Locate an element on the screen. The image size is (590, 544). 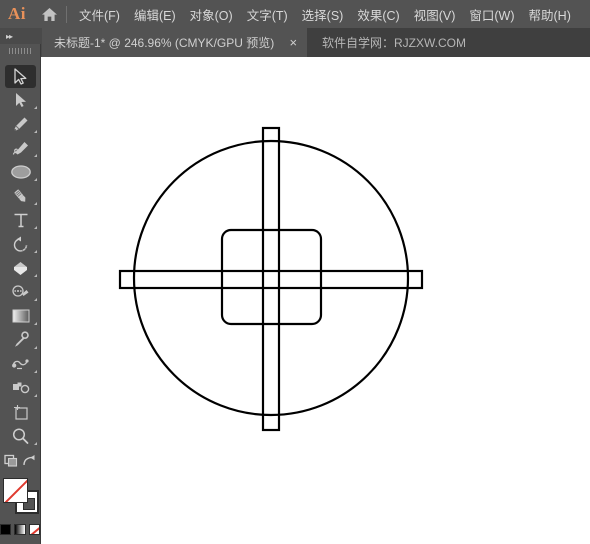
selection-tool is located at coordinates (20, 76).